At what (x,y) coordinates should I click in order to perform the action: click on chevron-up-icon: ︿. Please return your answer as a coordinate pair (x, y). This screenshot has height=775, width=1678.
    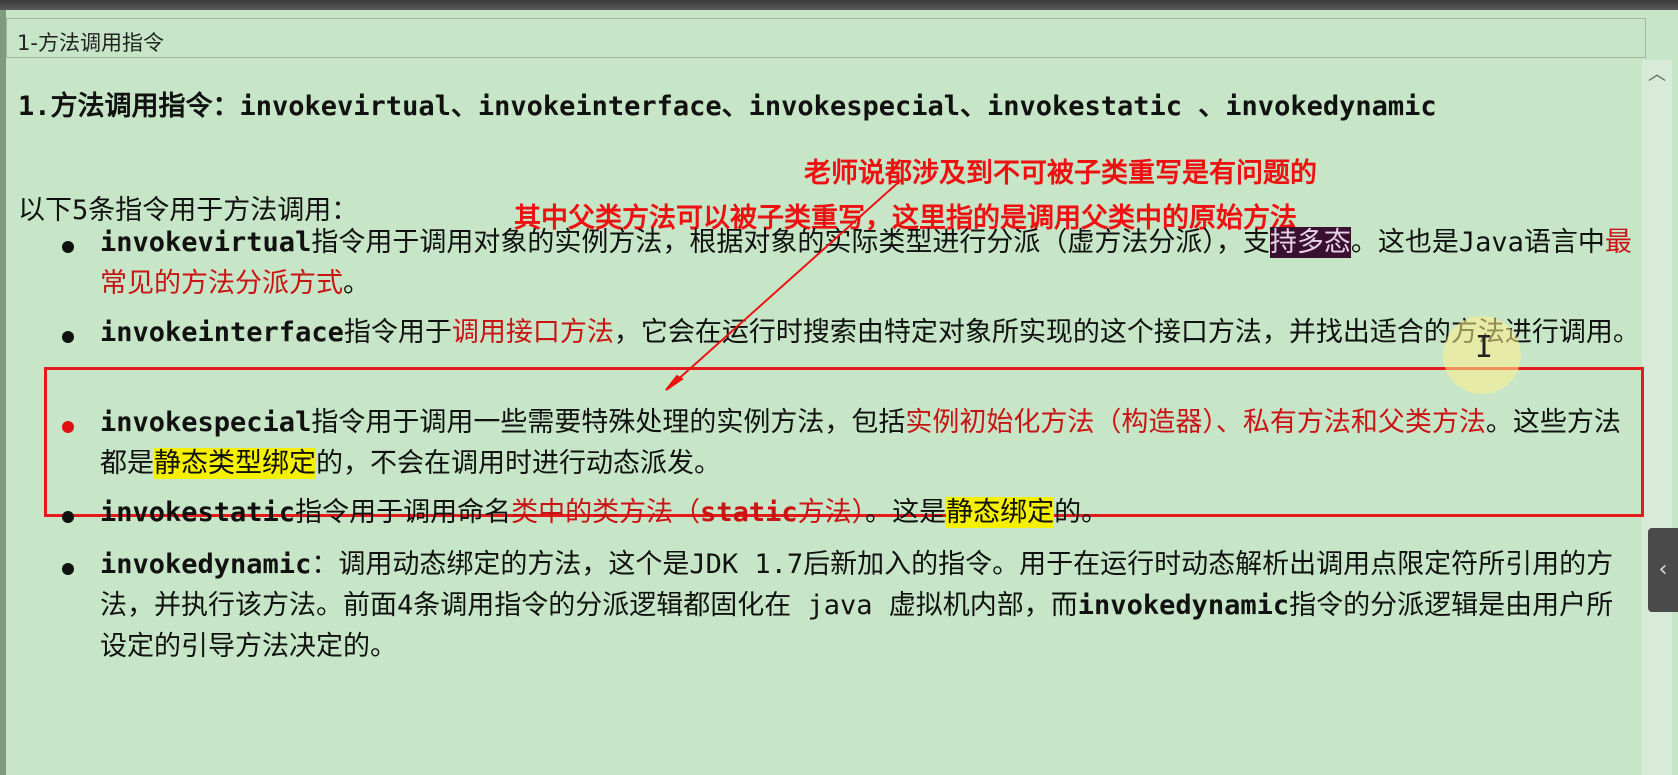
    Looking at the image, I should click on (1657, 75).